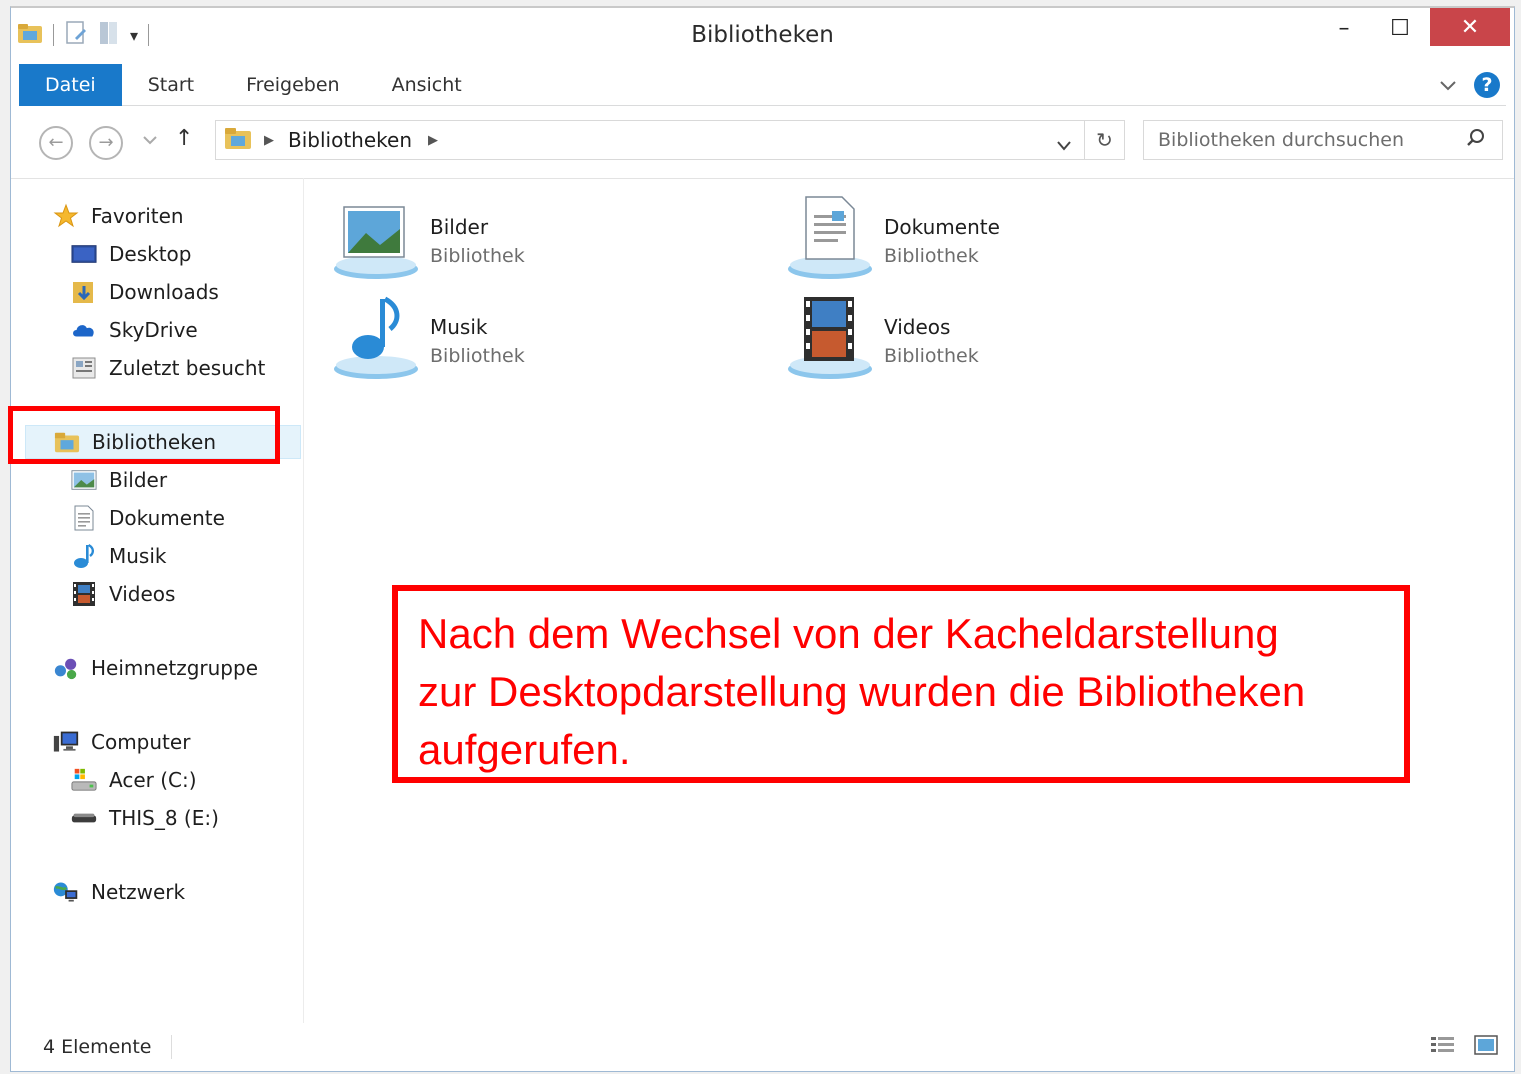 This screenshot has width=1521, height=1074. Describe the element at coordinates (150, 254) in the screenshot. I see `sidebar-item-label: Desktop` at that location.